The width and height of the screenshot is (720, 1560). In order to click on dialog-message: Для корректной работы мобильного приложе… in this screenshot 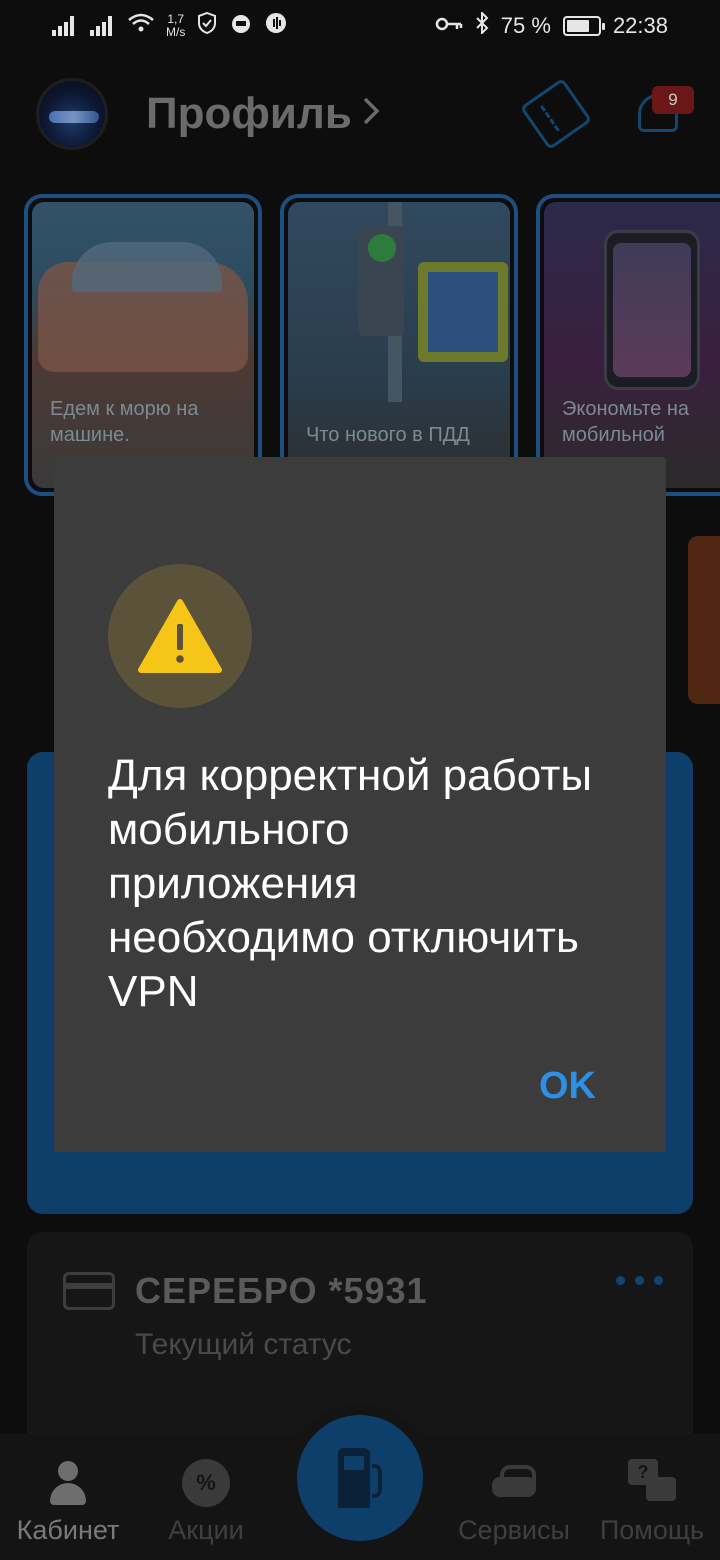, I will do `click(350, 883)`.